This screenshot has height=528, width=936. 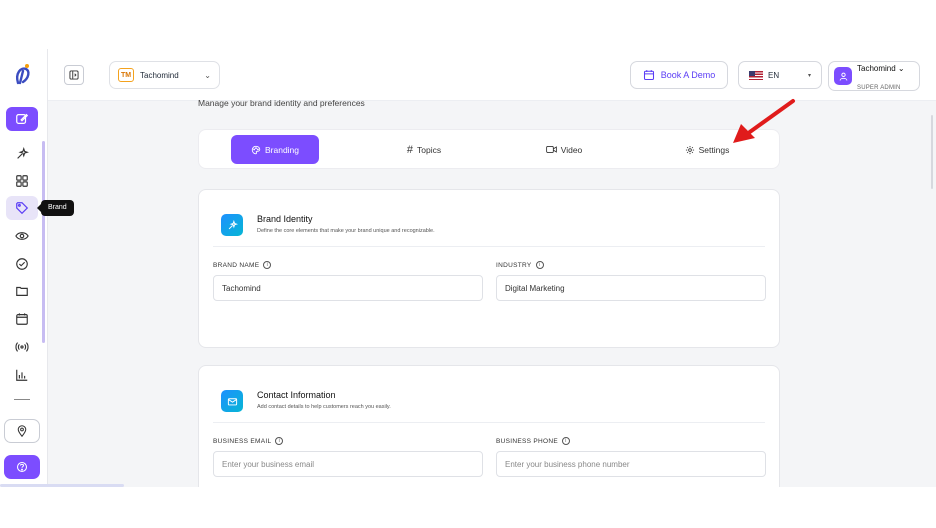 I want to click on folder-icon, so click(x=22, y=291).